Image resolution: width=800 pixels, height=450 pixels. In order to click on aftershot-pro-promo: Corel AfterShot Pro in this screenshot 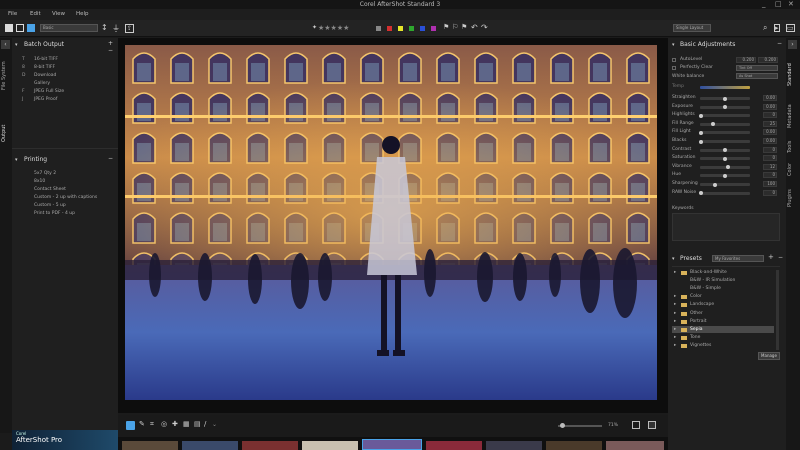, I will do `click(65, 440)`.